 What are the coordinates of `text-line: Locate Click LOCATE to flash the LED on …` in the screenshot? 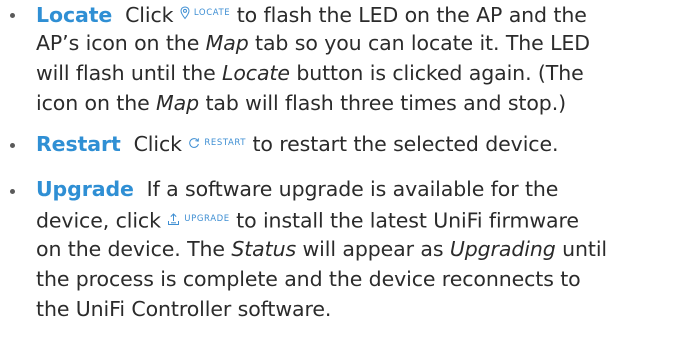 It's located at (311, 15).